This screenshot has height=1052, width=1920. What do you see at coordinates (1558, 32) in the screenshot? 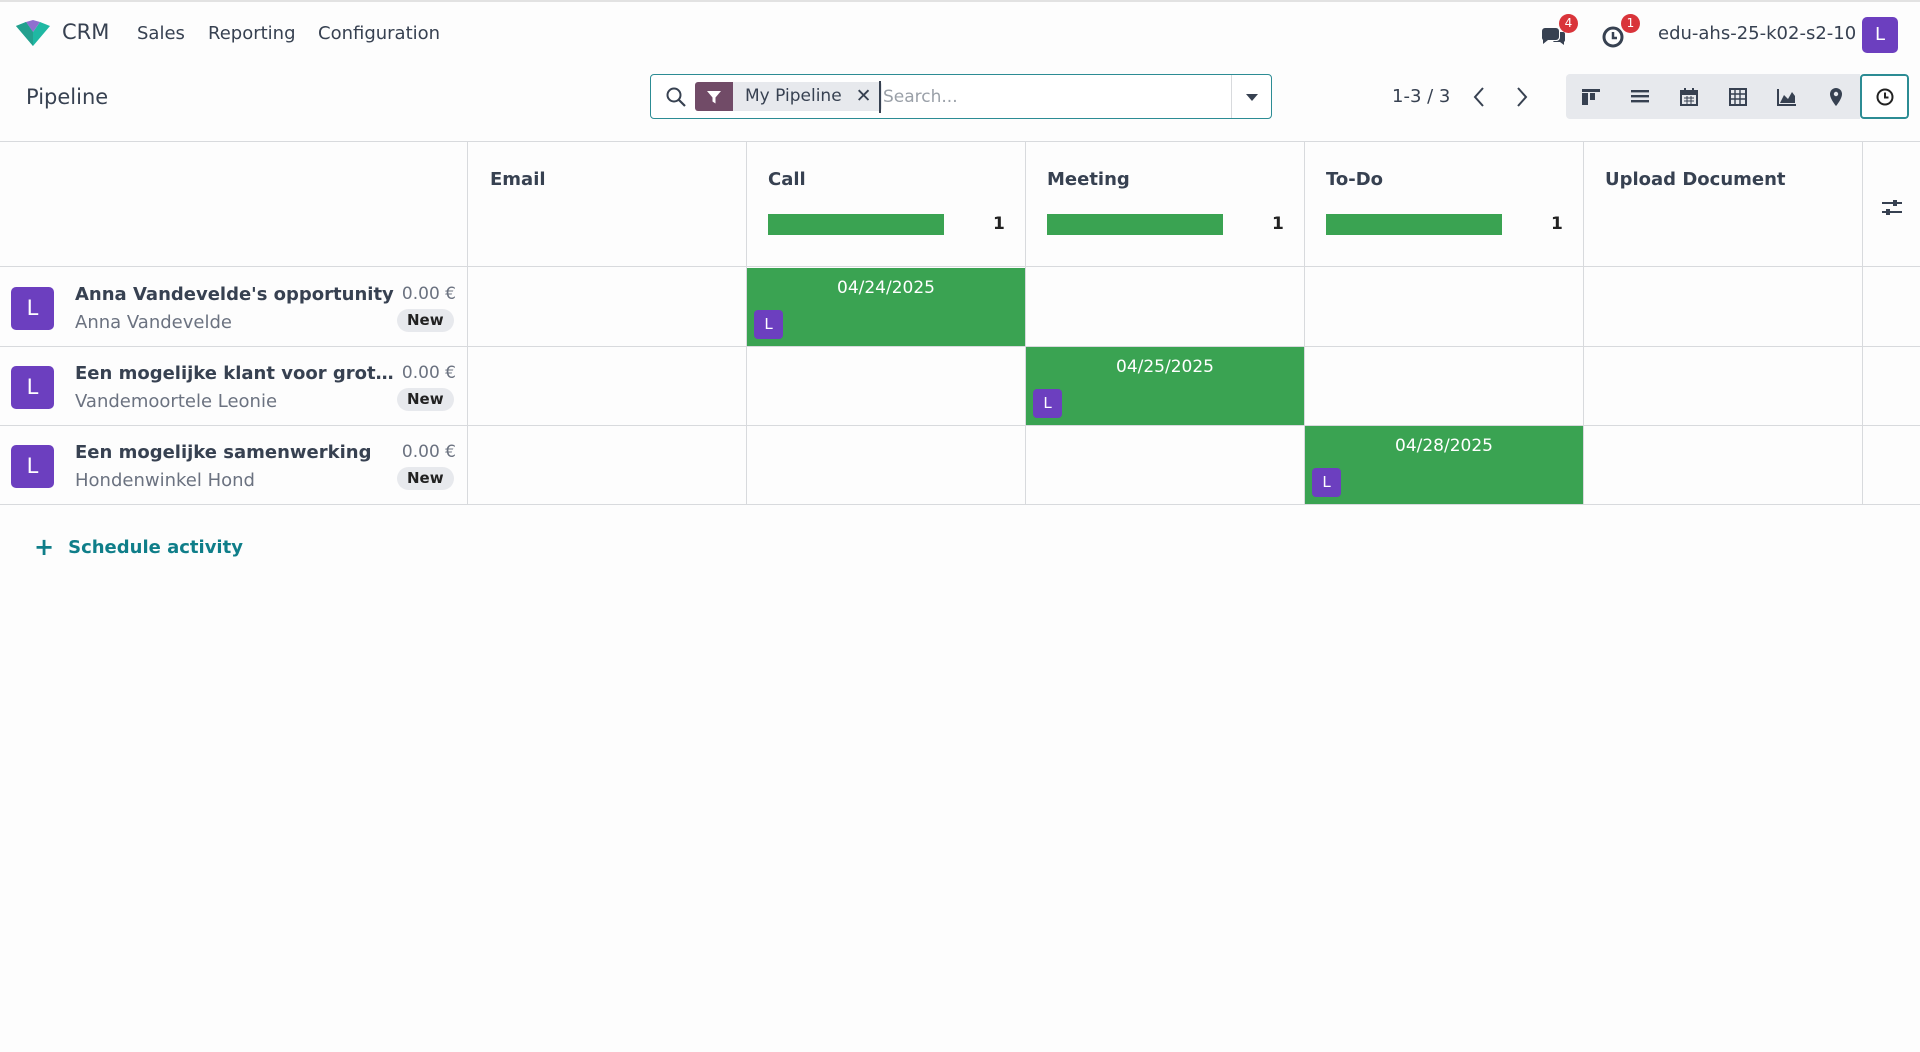
I see `messages-button: 4` at bounding box center [1558, 32].